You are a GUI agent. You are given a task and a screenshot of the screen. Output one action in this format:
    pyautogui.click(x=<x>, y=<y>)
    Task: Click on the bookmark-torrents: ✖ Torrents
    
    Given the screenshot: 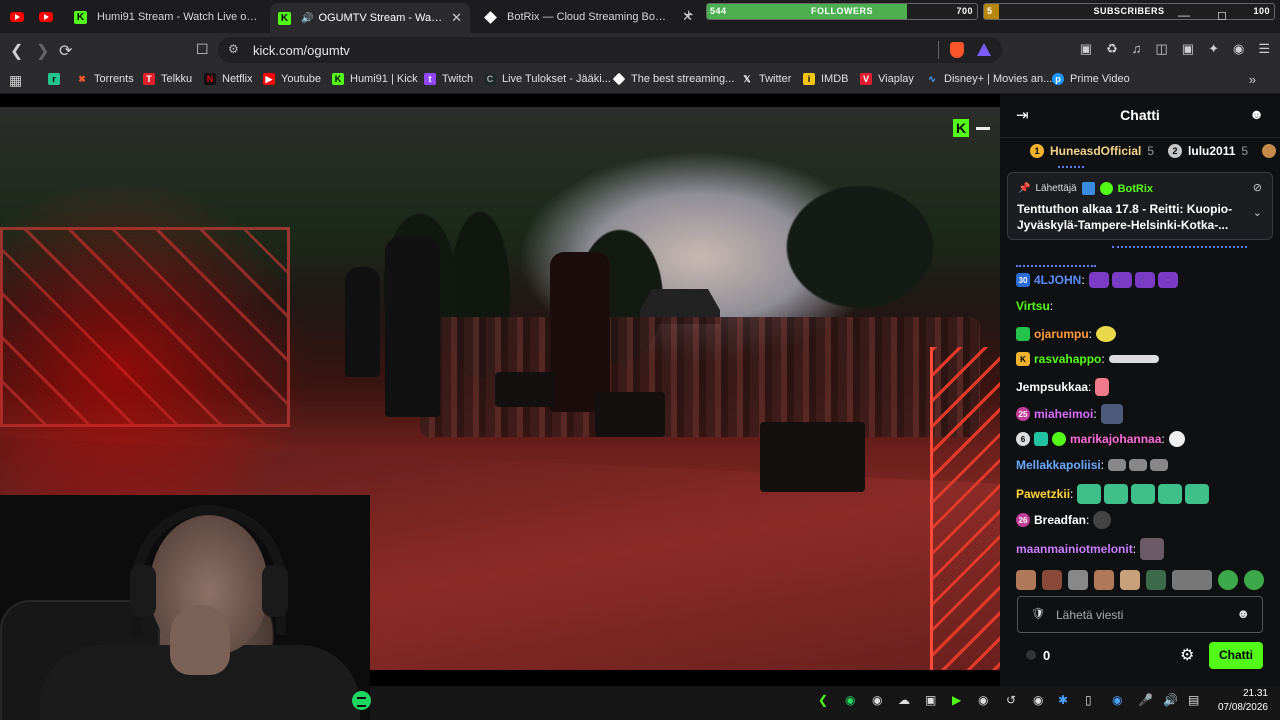 What is the action you would take?
    pyautogui.click(x=105, y=79)
    